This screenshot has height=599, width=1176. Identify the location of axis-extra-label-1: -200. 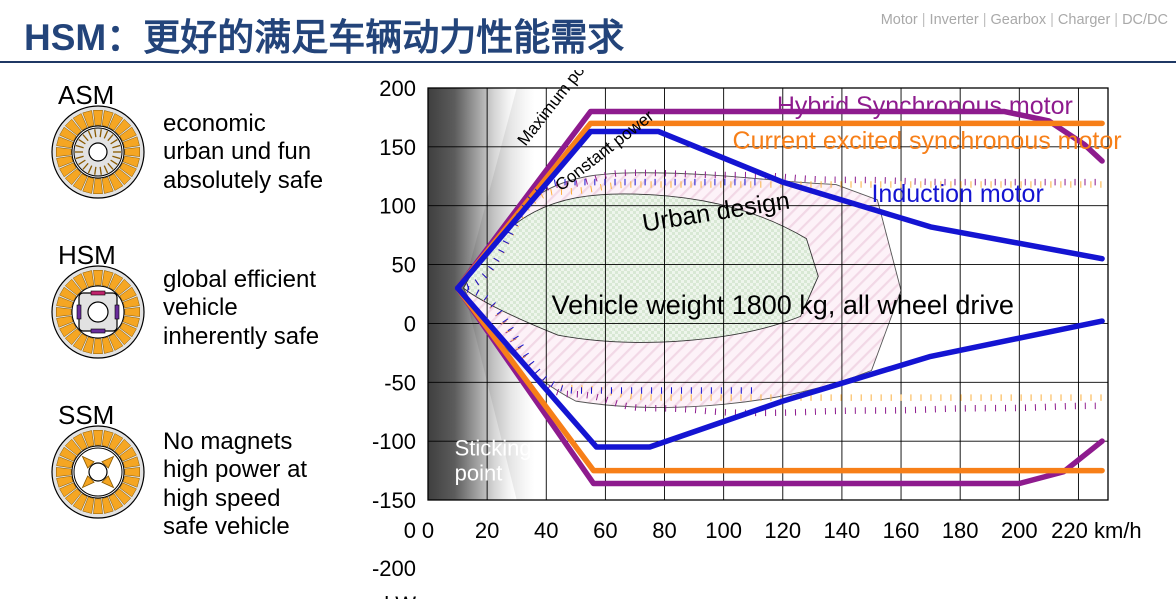
(394, 568).